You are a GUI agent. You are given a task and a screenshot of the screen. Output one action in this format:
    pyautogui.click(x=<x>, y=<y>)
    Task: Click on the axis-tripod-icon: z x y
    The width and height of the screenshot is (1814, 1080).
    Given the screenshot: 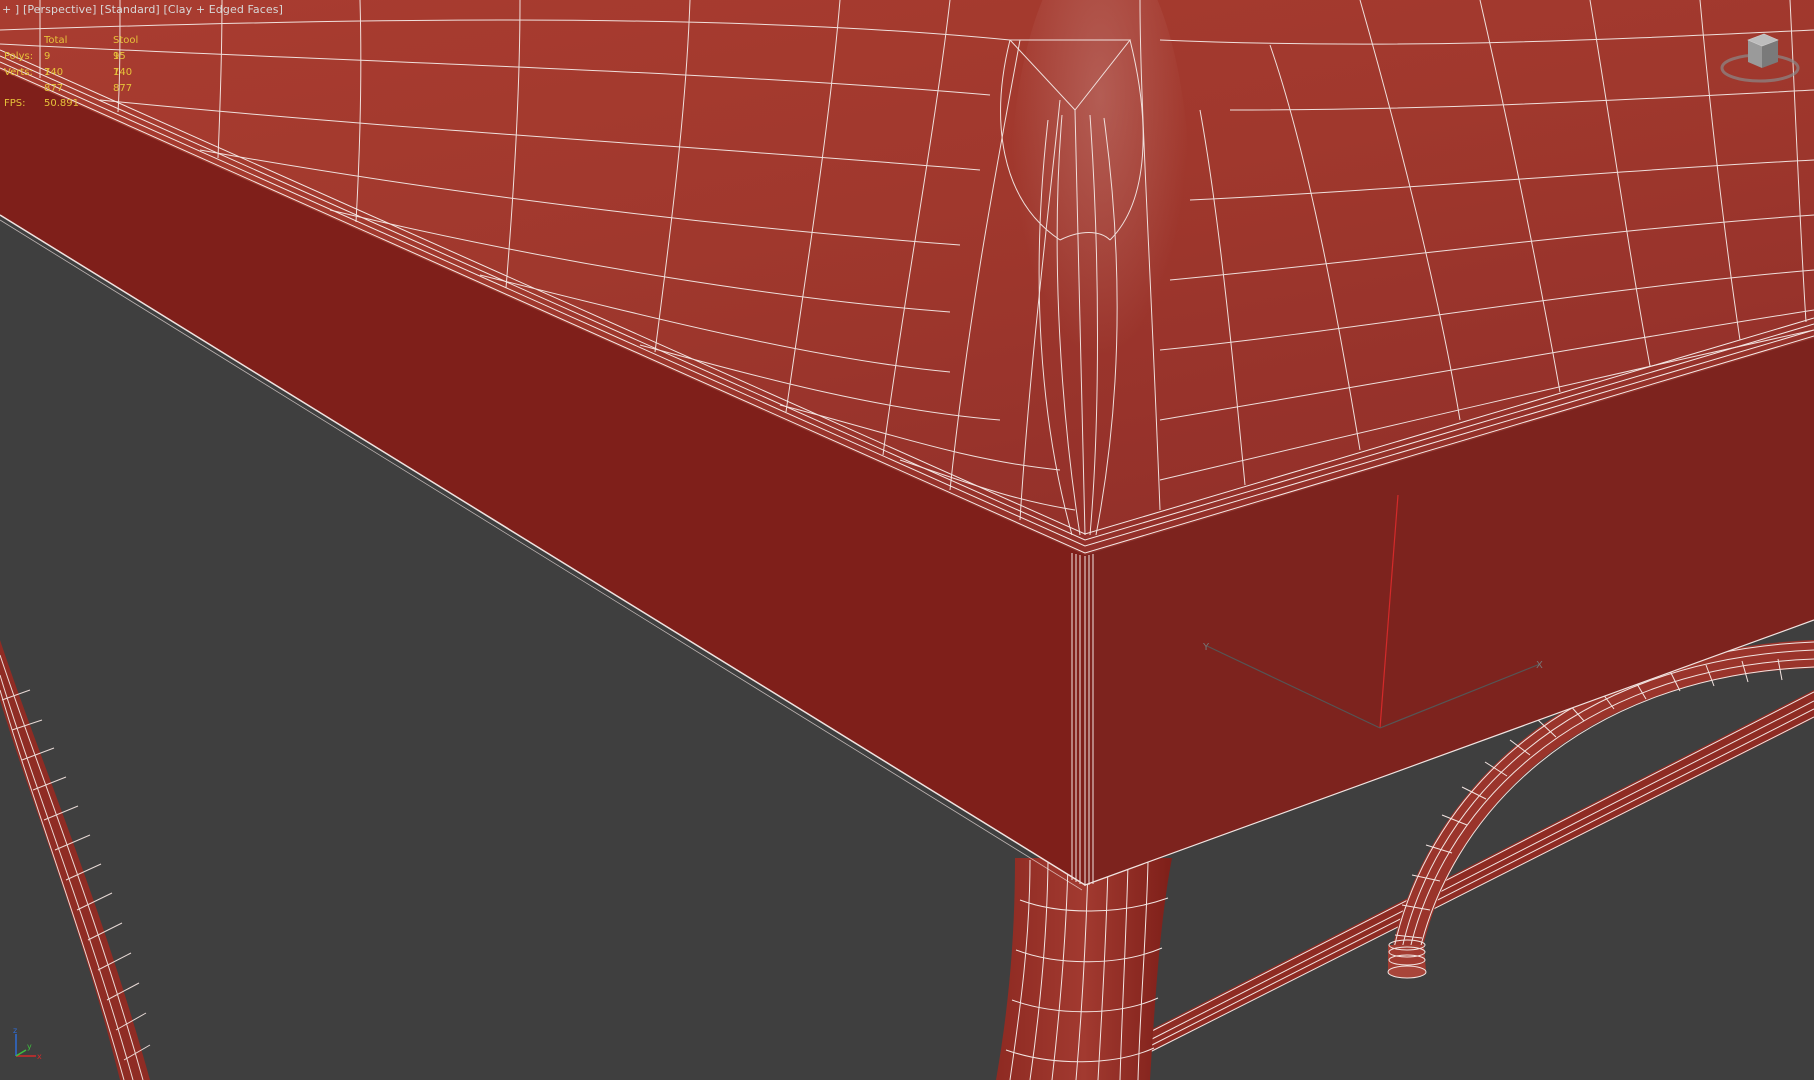 What is the action you would take?
    pyautogui.click(x=27, y=1043)
    